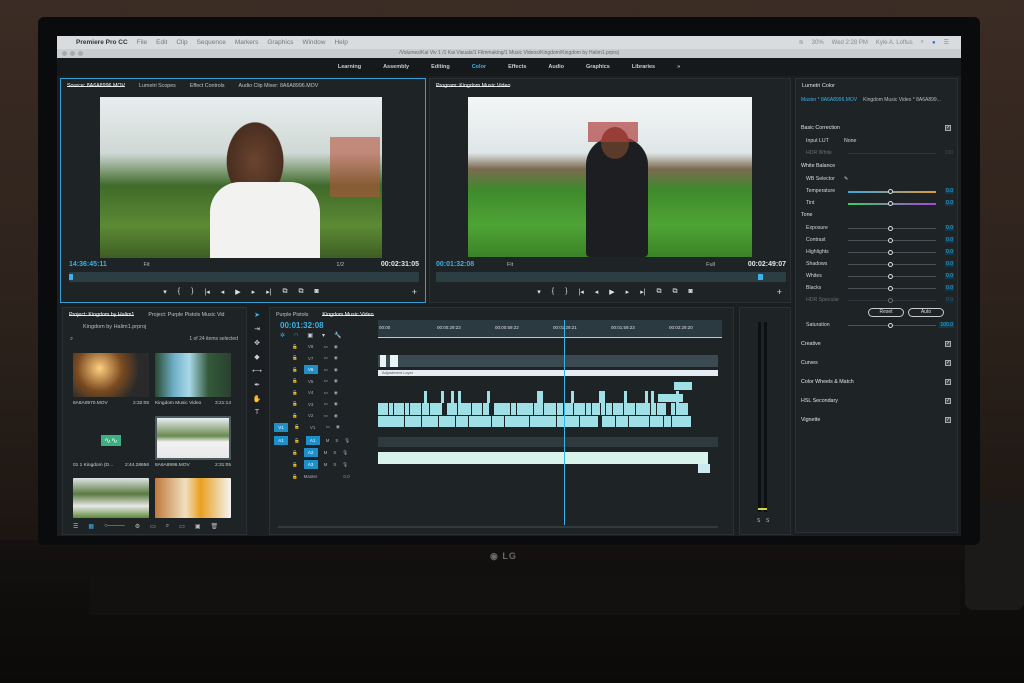 This screenshot has height=683, width=1024. I want to click on app-name: Premiere Pro CC, so click(102, 42).